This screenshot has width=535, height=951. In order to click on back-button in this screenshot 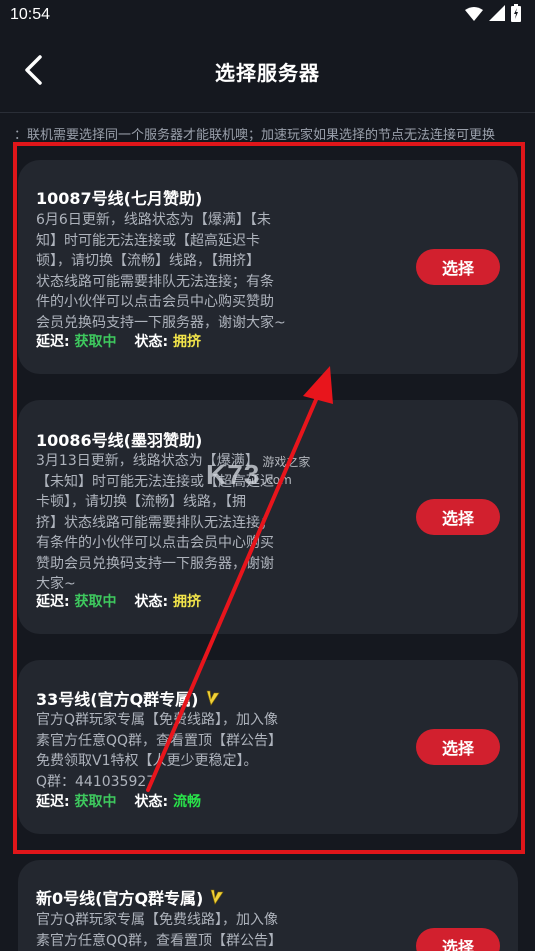, I will do `click(33, 70)`.